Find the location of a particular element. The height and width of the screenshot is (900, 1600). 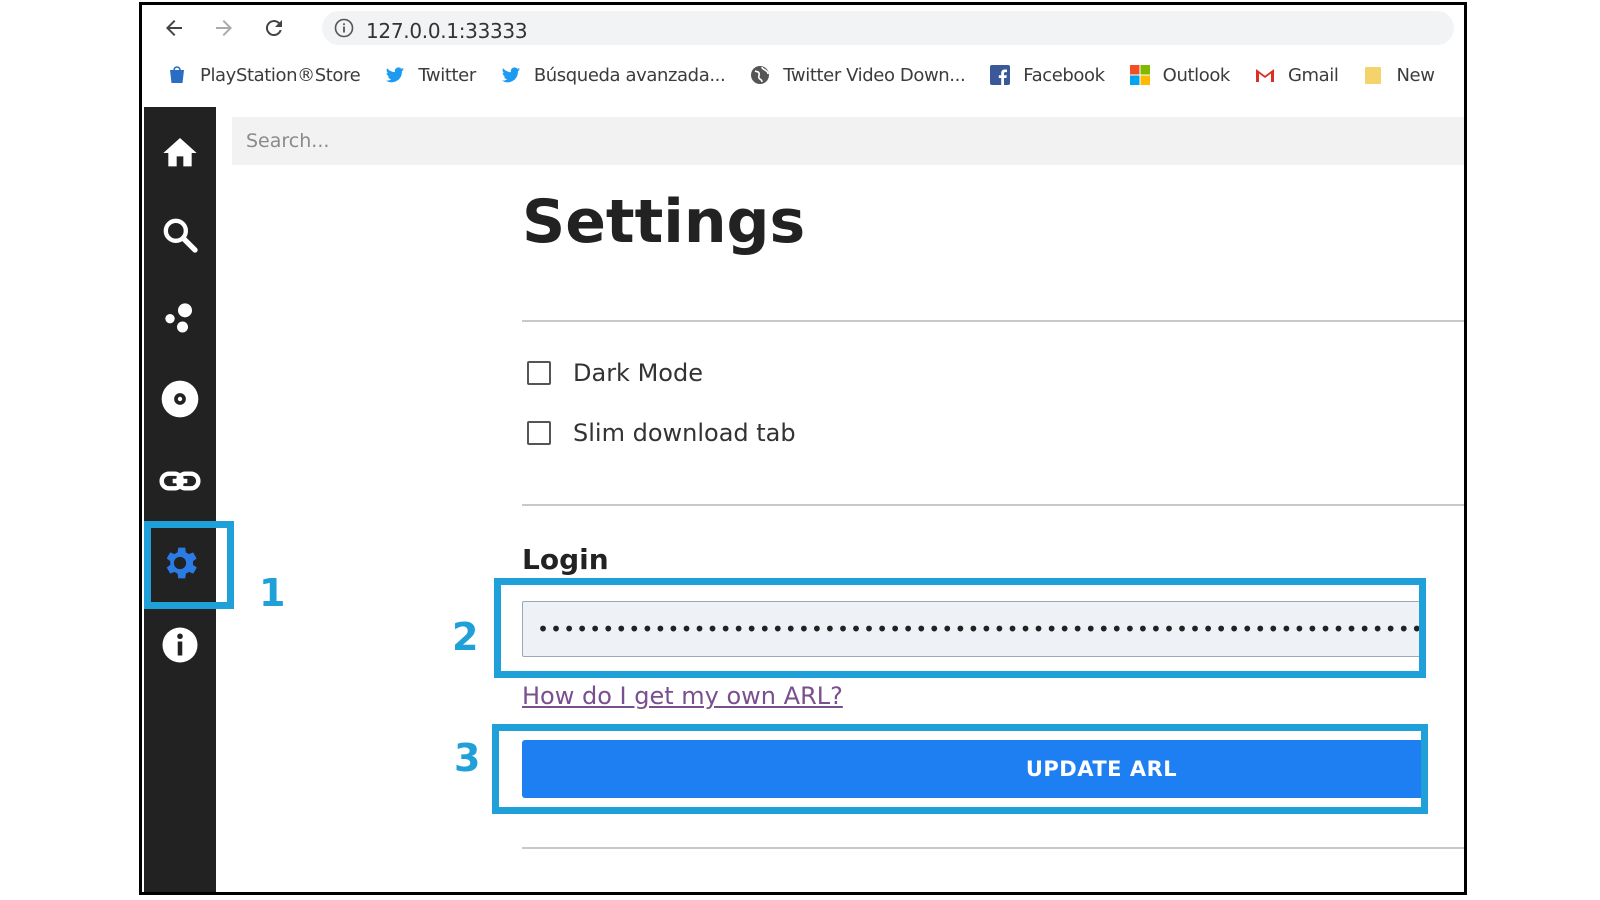

globe-icon is located at coordinates (760, 75).